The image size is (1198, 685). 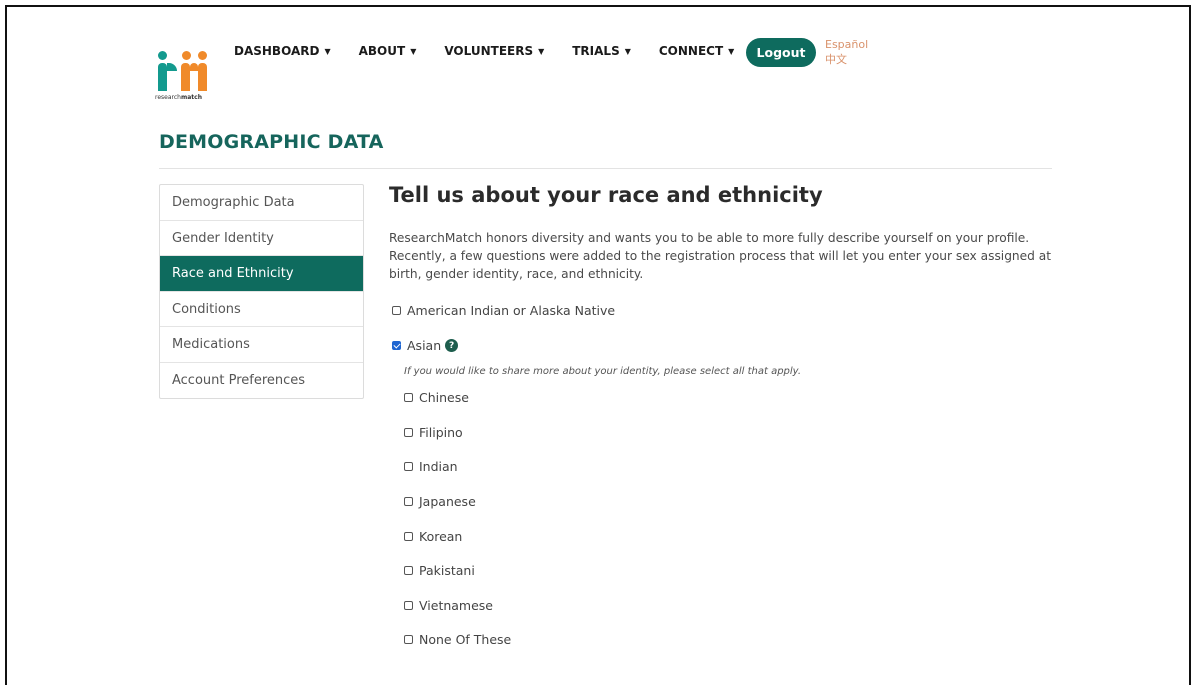 What do you see at coordinates (408, 466) in the screenshot?
I see `checkbox-indian` at bounding box center [408, 466].